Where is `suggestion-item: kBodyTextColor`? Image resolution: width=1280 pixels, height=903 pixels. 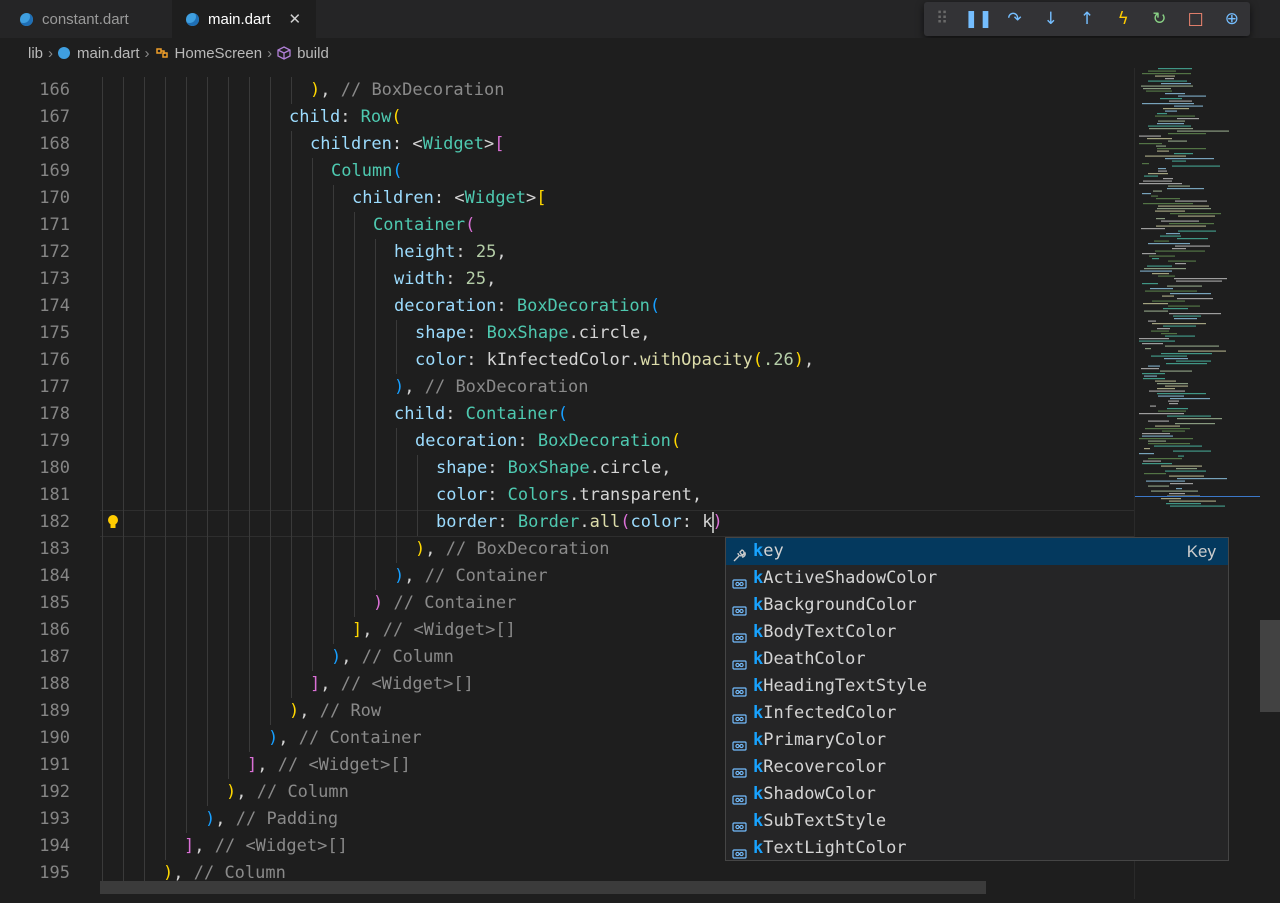
suggestion-item: kBodyTextColor is located at coordinates (977, 632).